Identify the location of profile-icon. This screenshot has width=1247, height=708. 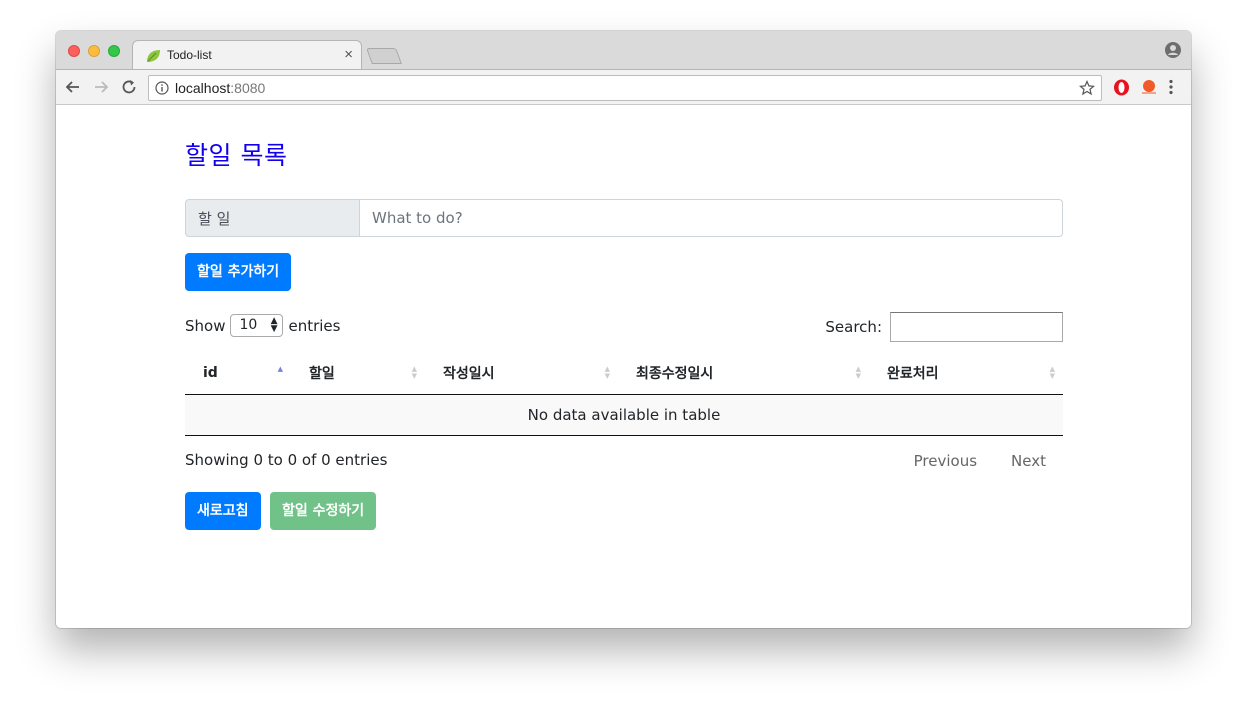
(1173, 50).